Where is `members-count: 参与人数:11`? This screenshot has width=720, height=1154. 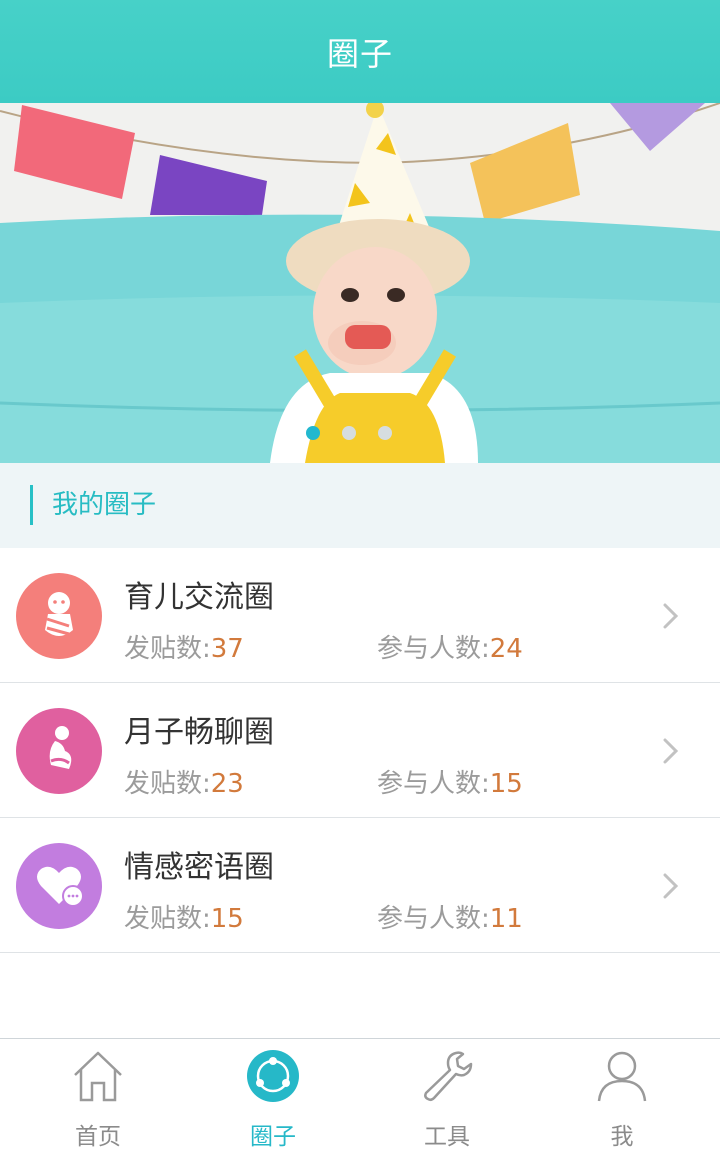 members-count: 参与人数:11 is located at coordinates (450, 919).